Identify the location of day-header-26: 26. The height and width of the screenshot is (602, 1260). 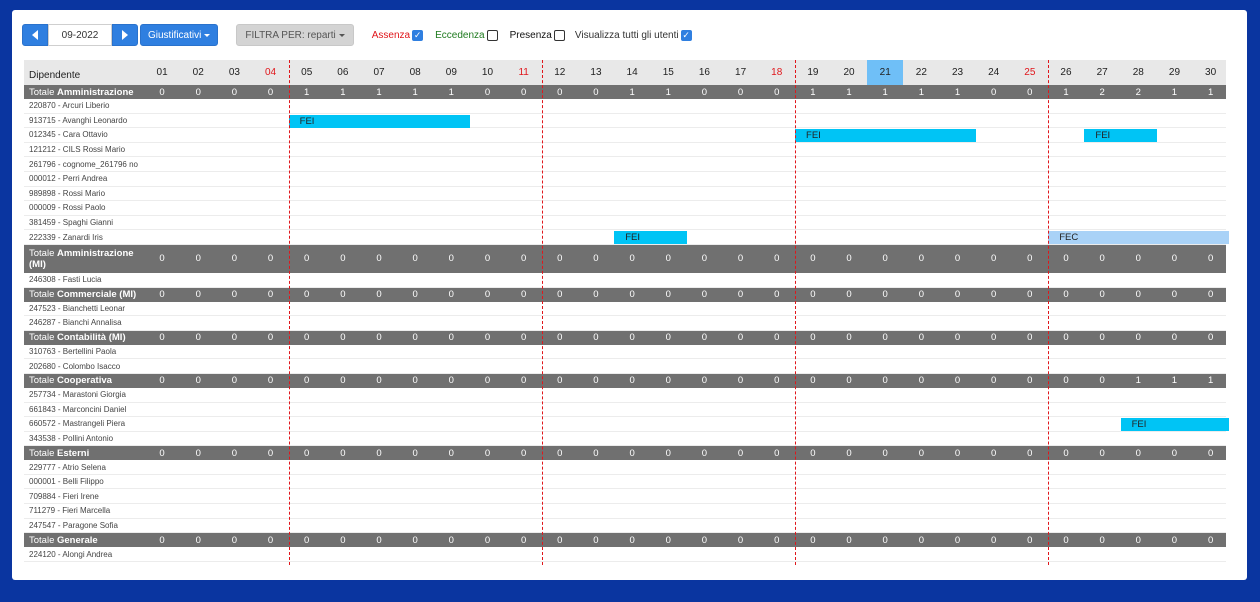
(1066, 72).